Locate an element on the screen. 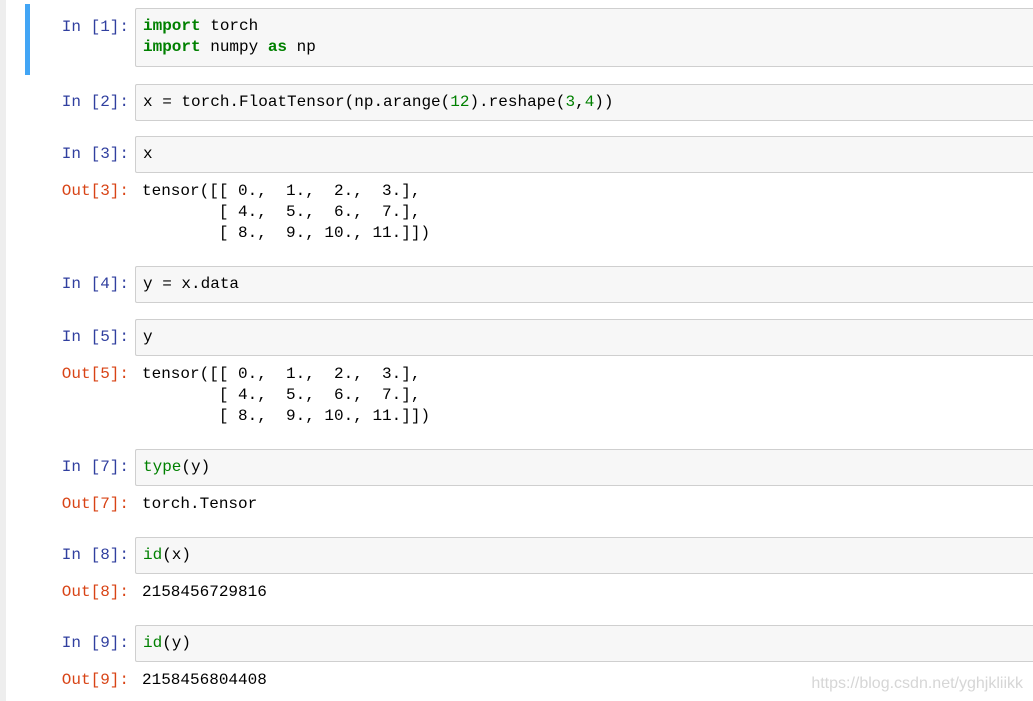 The image size is (1033, 701). notebook-cell-8: In [8]: id(x) Out[8]: 2158456729816 is located at coordinates (529, 572).